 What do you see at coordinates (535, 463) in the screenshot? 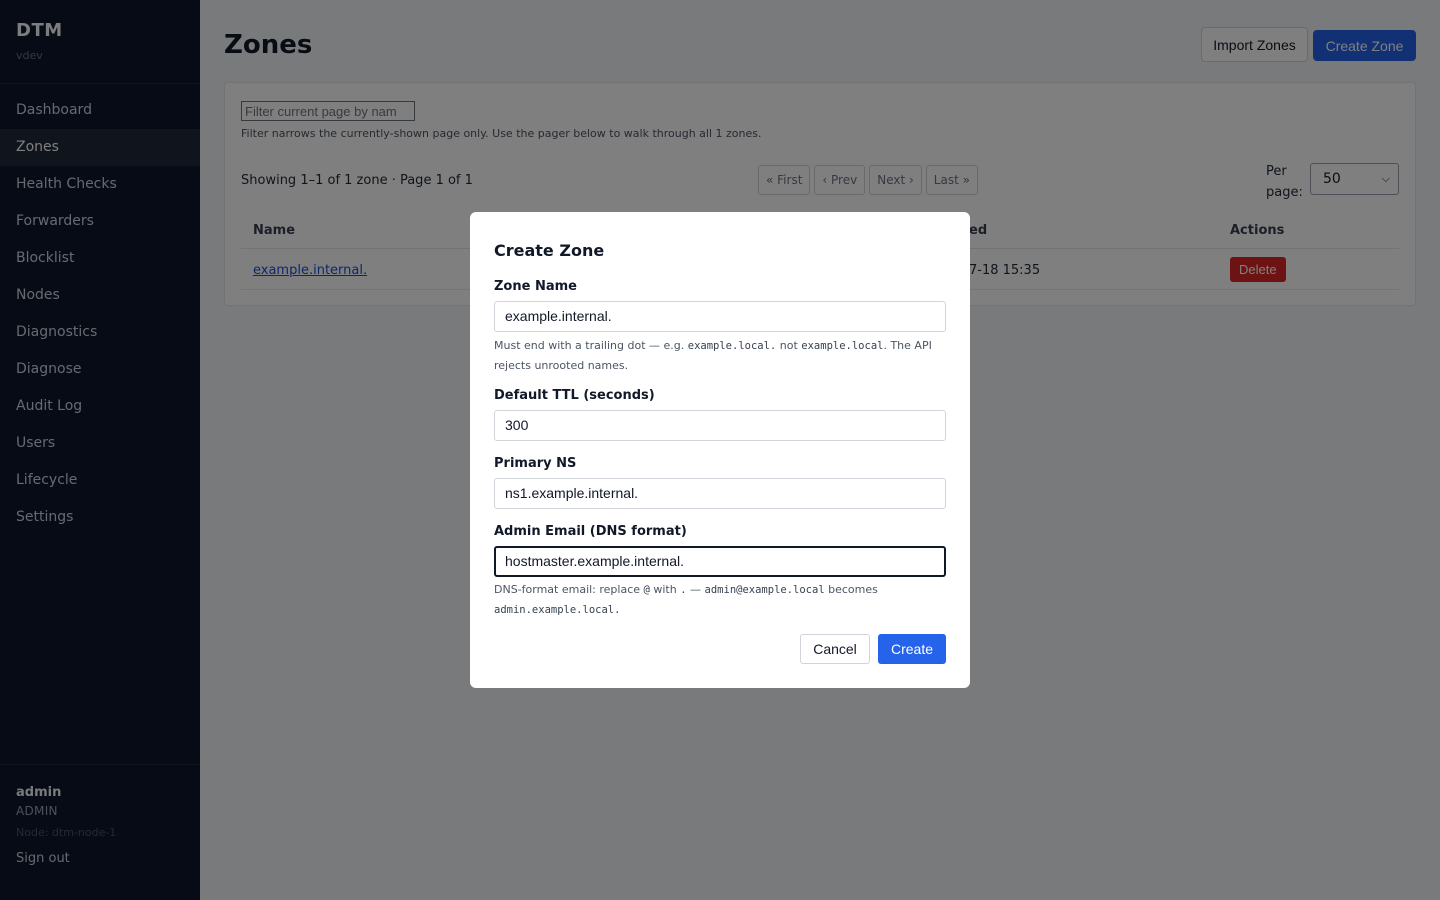
I see `primary-ns-label: Primary NS` at bounding box center [535, 463].